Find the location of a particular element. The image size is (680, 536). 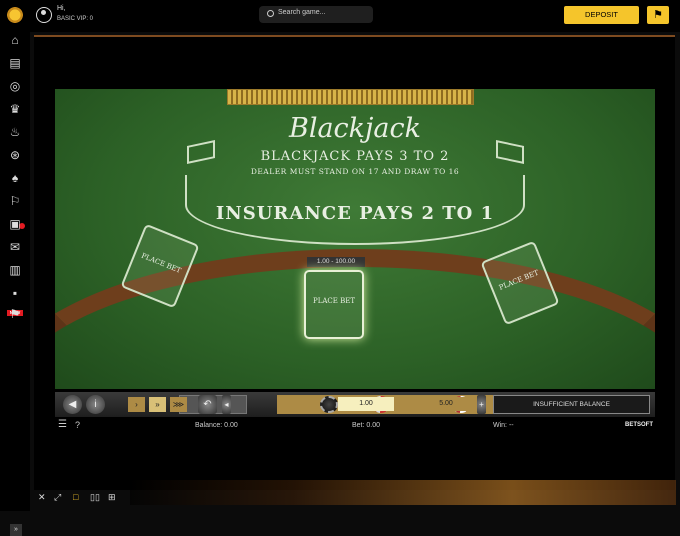

brand-logo: BETSOFT is located at coordinates (639, 425).